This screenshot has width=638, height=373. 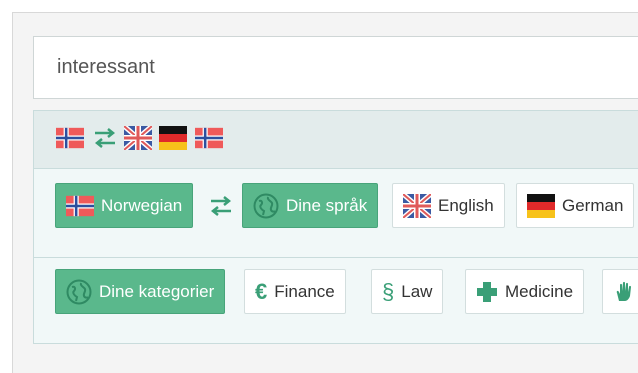 What do you see at coordinates (304, 291) in the screenshot?
I see `finance-label: Finance` at bounding box center [304, 291].